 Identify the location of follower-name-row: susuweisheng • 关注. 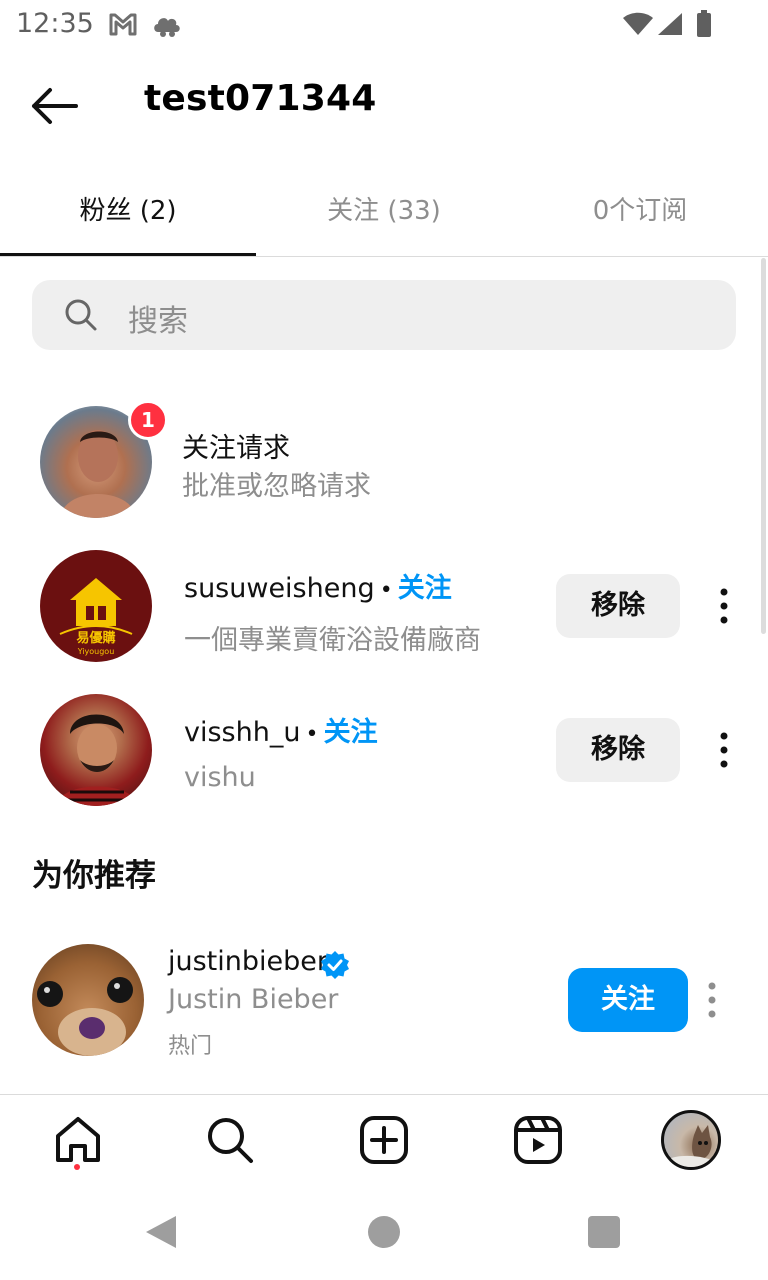
(318, 585).